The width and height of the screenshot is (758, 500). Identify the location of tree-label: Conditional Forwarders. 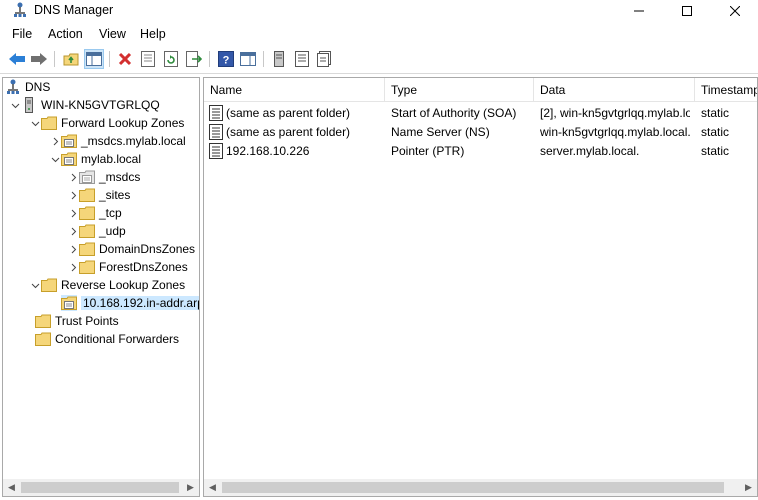
(117, 339).